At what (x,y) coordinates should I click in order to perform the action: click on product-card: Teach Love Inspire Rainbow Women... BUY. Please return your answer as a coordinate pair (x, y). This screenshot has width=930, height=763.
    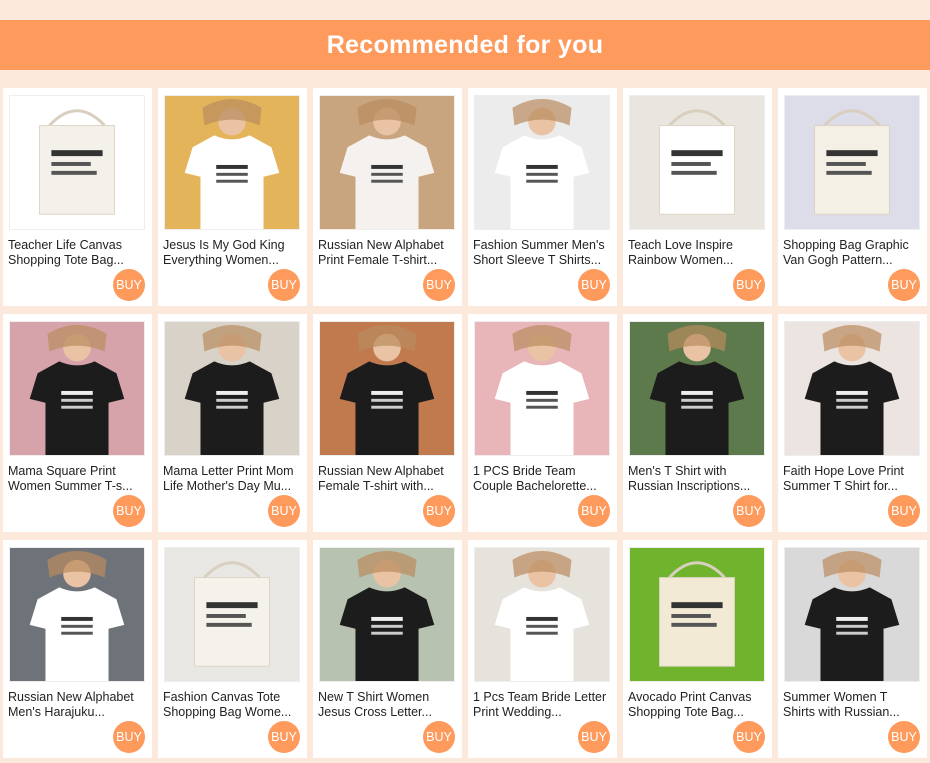
    Looking at the image, I should click on (697, 197).